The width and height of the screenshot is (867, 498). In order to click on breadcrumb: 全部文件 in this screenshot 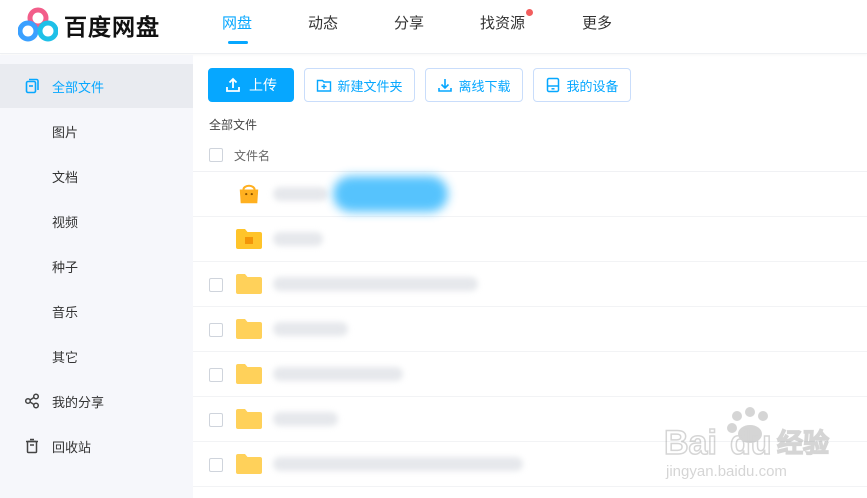, I will do `click(233, 124)`.